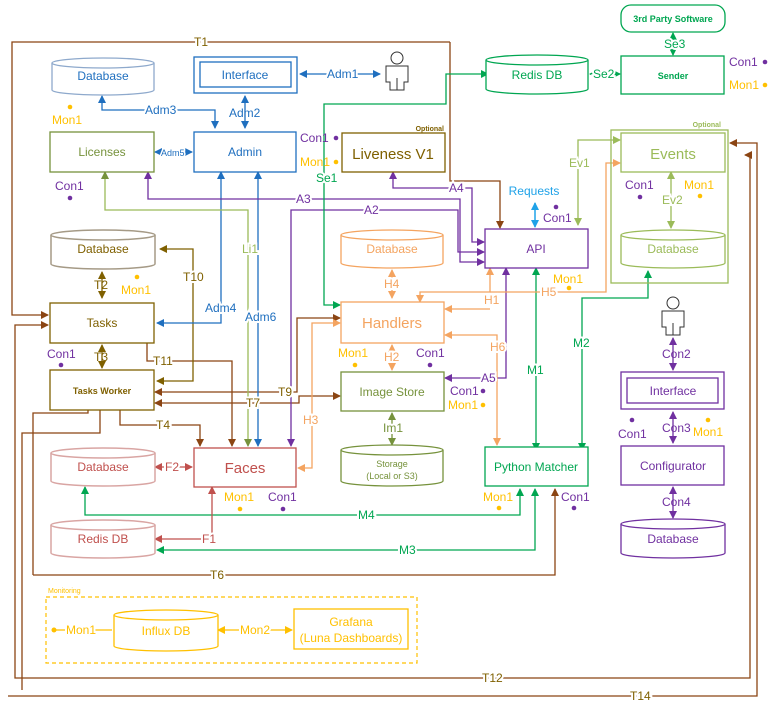  I want to click on label-H3: H3, so click(311, 420).